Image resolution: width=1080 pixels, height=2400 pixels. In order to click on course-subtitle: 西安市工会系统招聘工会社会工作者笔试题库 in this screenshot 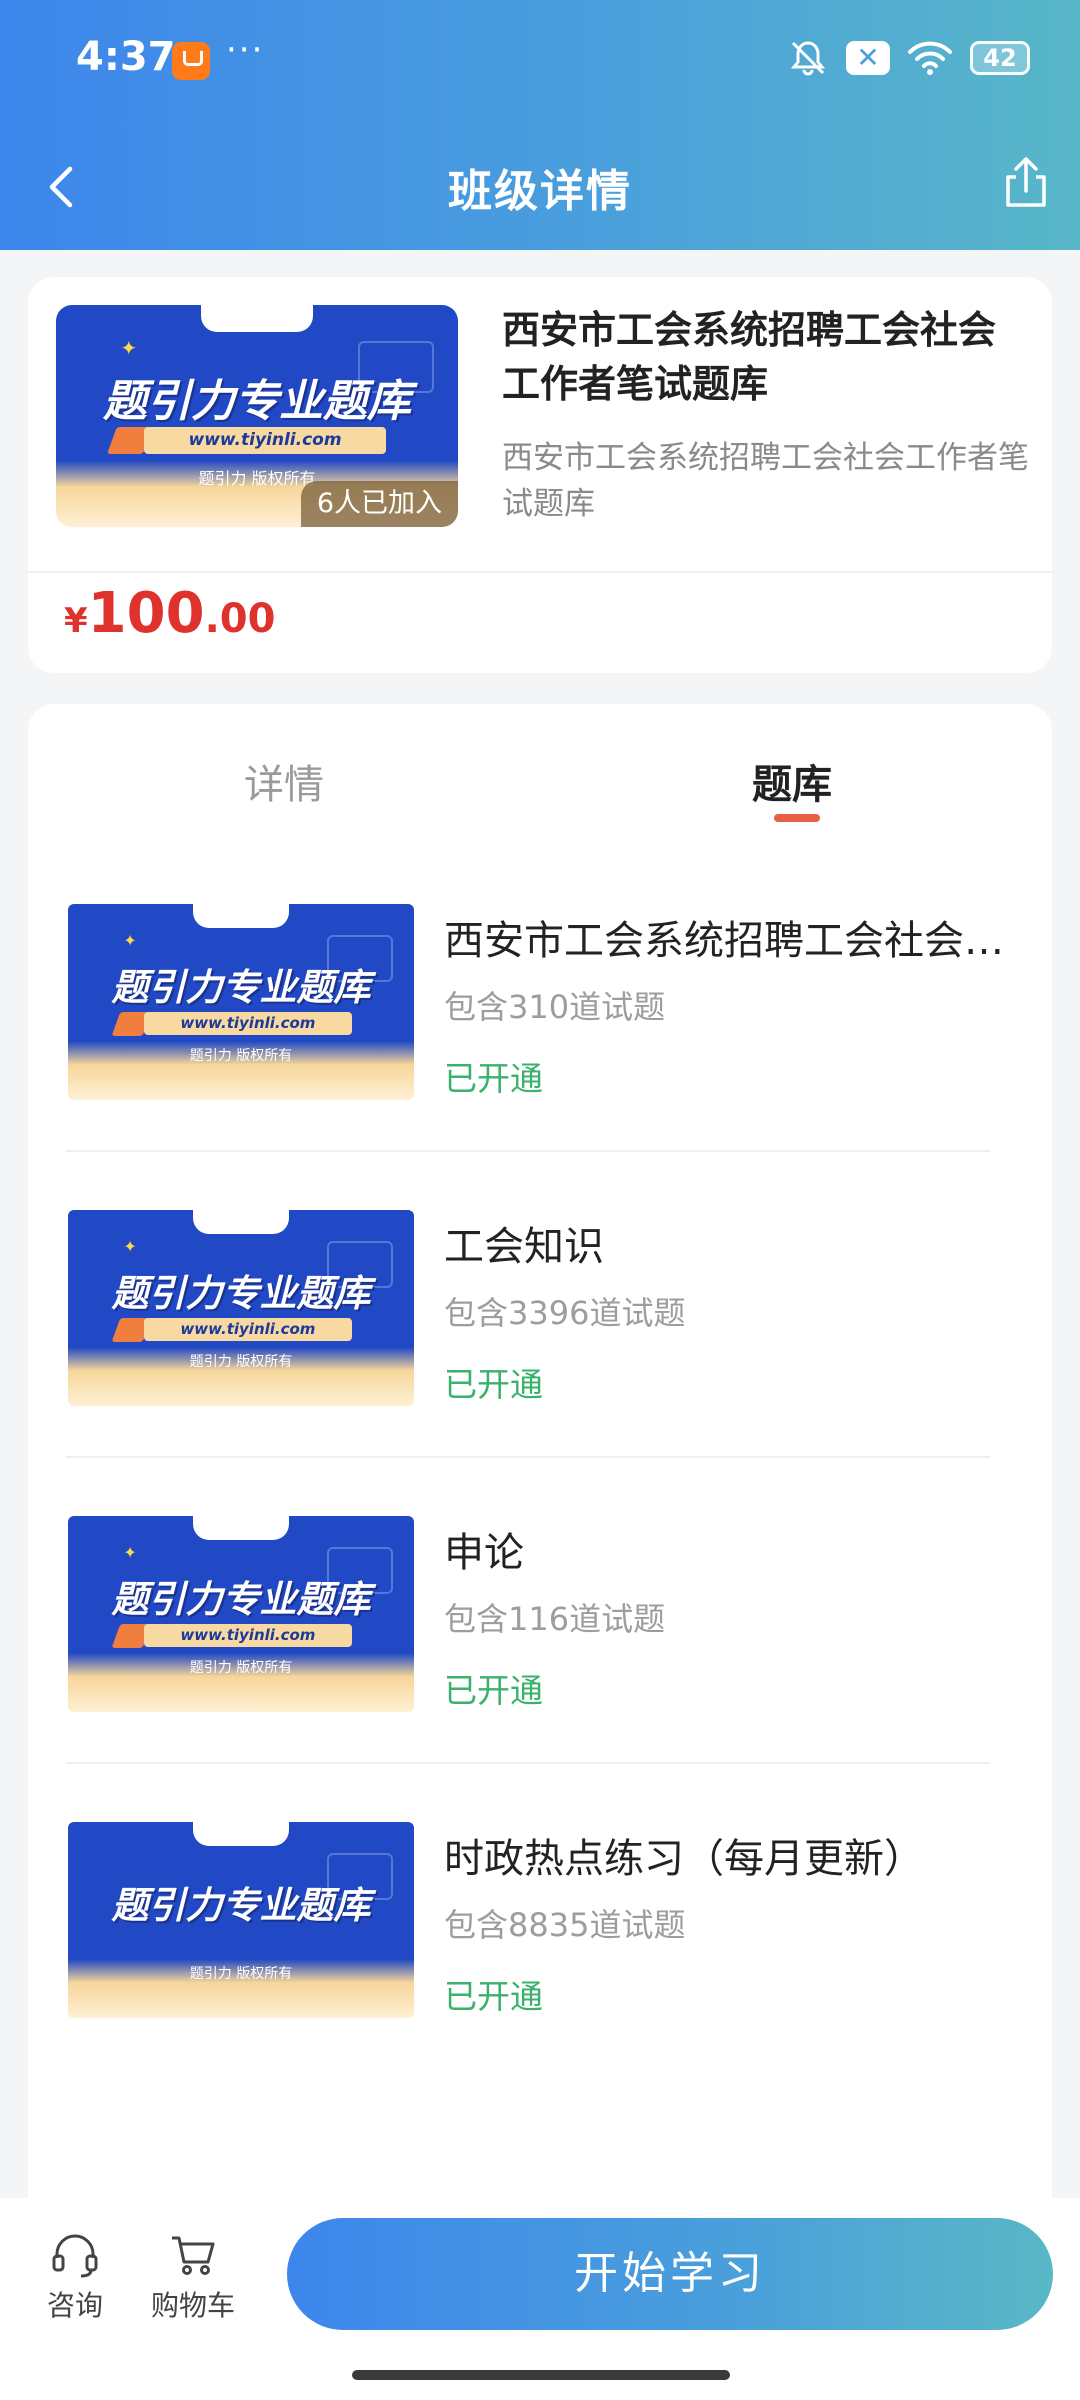, I will do `click(765, 481)`.